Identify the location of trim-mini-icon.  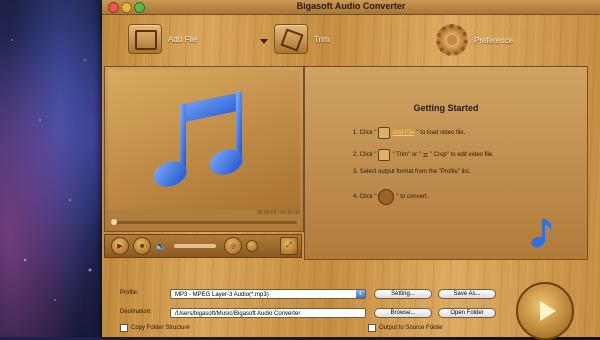
(384, 155).